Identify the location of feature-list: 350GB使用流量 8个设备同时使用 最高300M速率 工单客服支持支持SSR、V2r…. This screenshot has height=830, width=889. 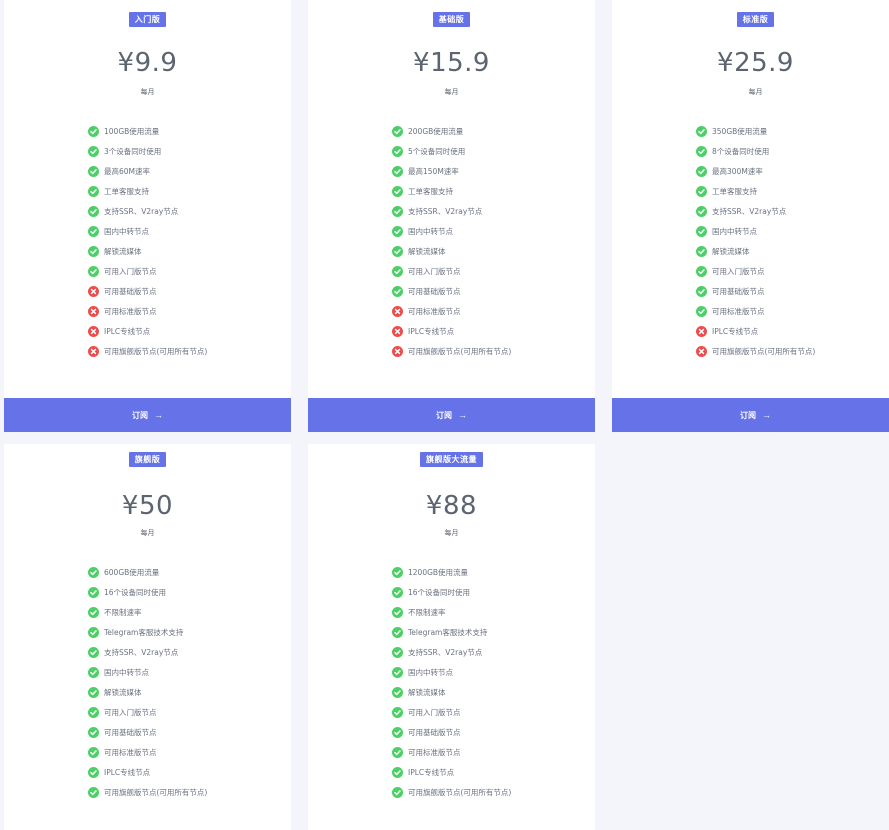
(755, 241).